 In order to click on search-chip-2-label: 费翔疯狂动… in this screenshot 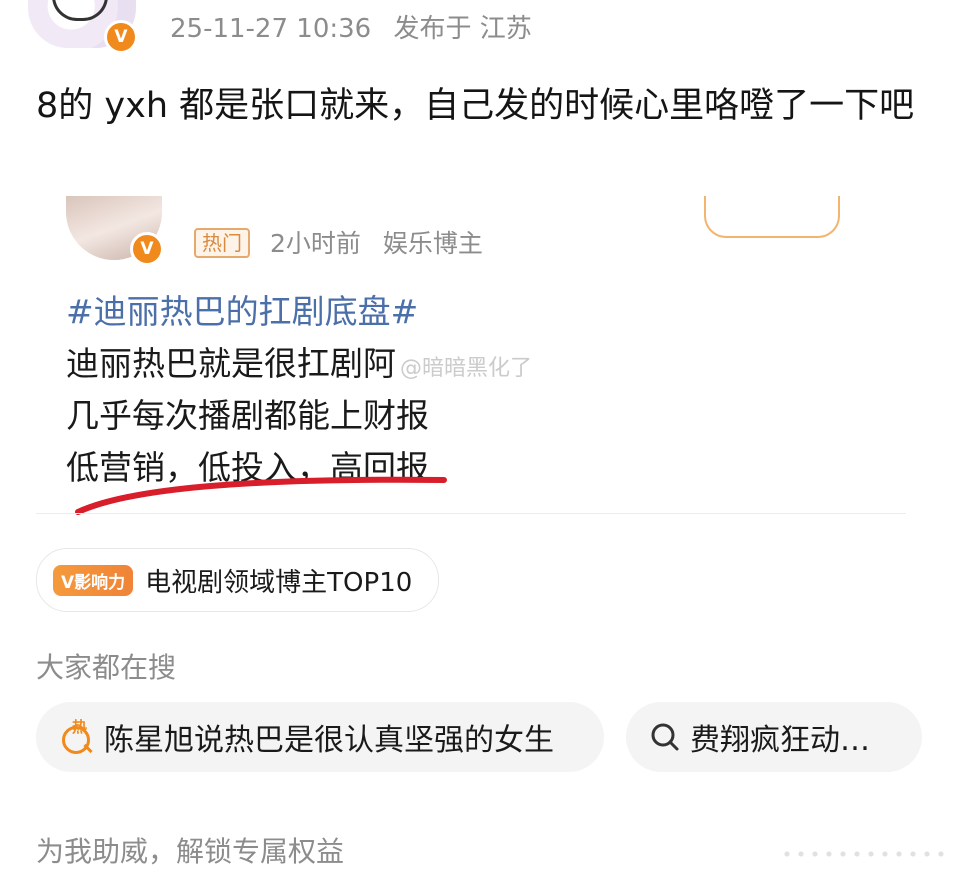, I will do `click(780, 740)`.